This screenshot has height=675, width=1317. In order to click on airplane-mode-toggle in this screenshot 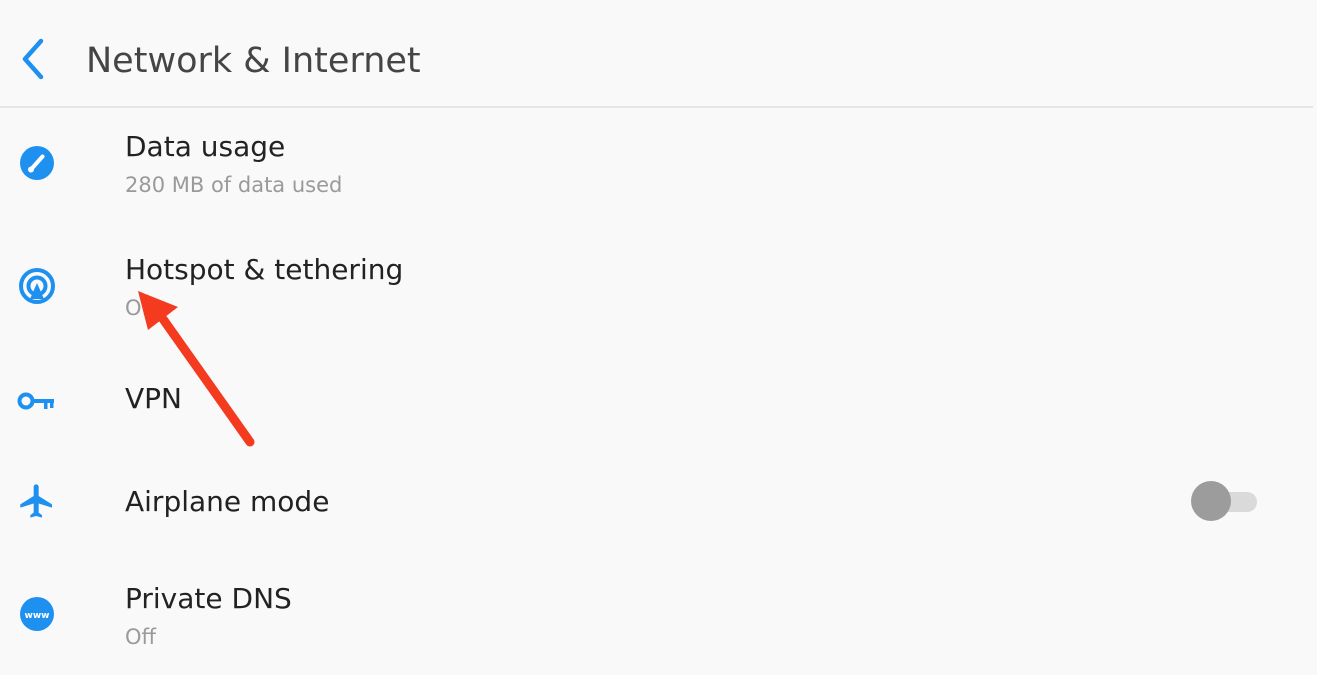, I will do `click(1225, 501)`.